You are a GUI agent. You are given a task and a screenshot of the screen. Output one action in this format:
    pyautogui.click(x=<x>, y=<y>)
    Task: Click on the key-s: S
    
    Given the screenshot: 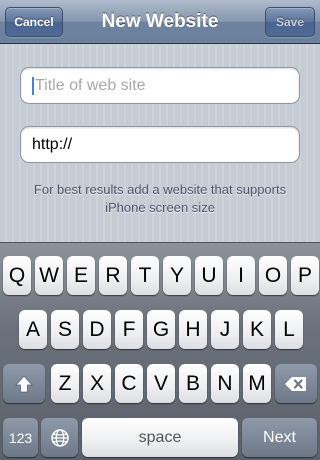 What is the action you would take?
    pyautogui.click(x=65, y=329)
    